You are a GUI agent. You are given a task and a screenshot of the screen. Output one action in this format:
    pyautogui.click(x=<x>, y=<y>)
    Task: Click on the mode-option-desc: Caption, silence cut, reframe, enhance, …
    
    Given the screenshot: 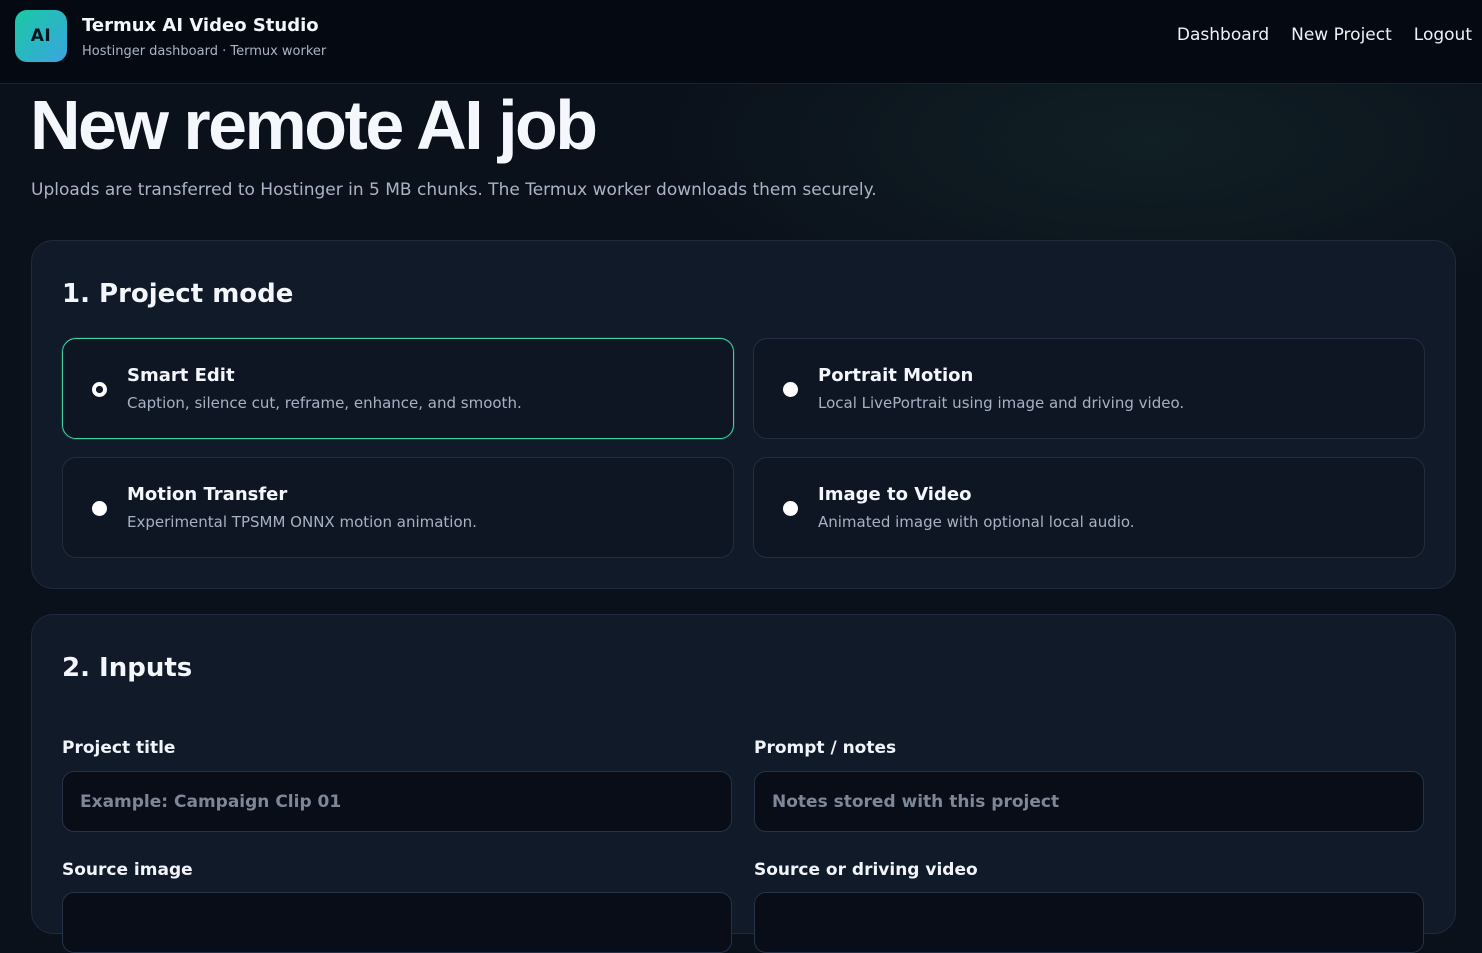 What is the action you would take?
    pyautogui.click(x=324, y=403)
    